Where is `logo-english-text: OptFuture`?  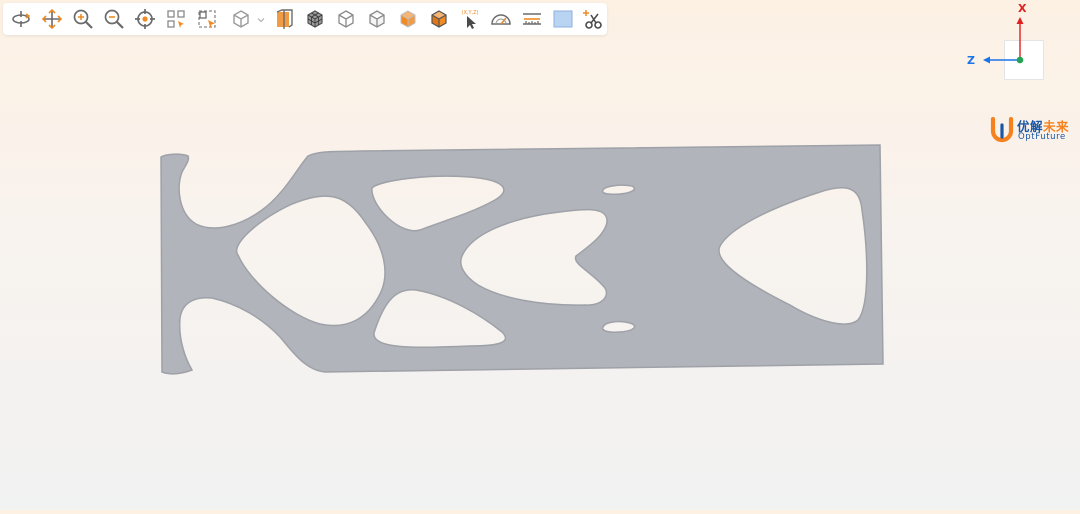 logo-english-text: OptFuture is located at coordinates (1042, 137).